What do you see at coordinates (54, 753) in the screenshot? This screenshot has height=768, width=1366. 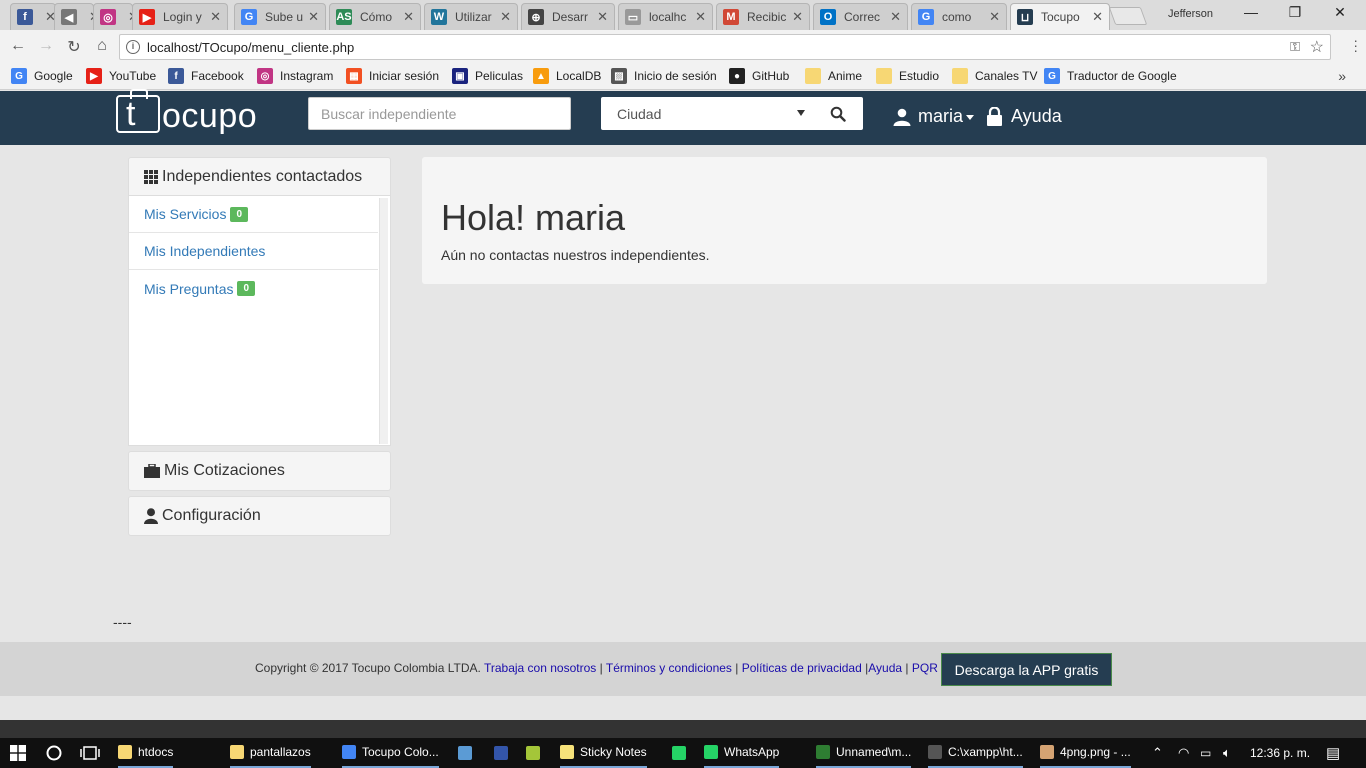 I see `cortana-search-icon` at bounding box center [54, 753].